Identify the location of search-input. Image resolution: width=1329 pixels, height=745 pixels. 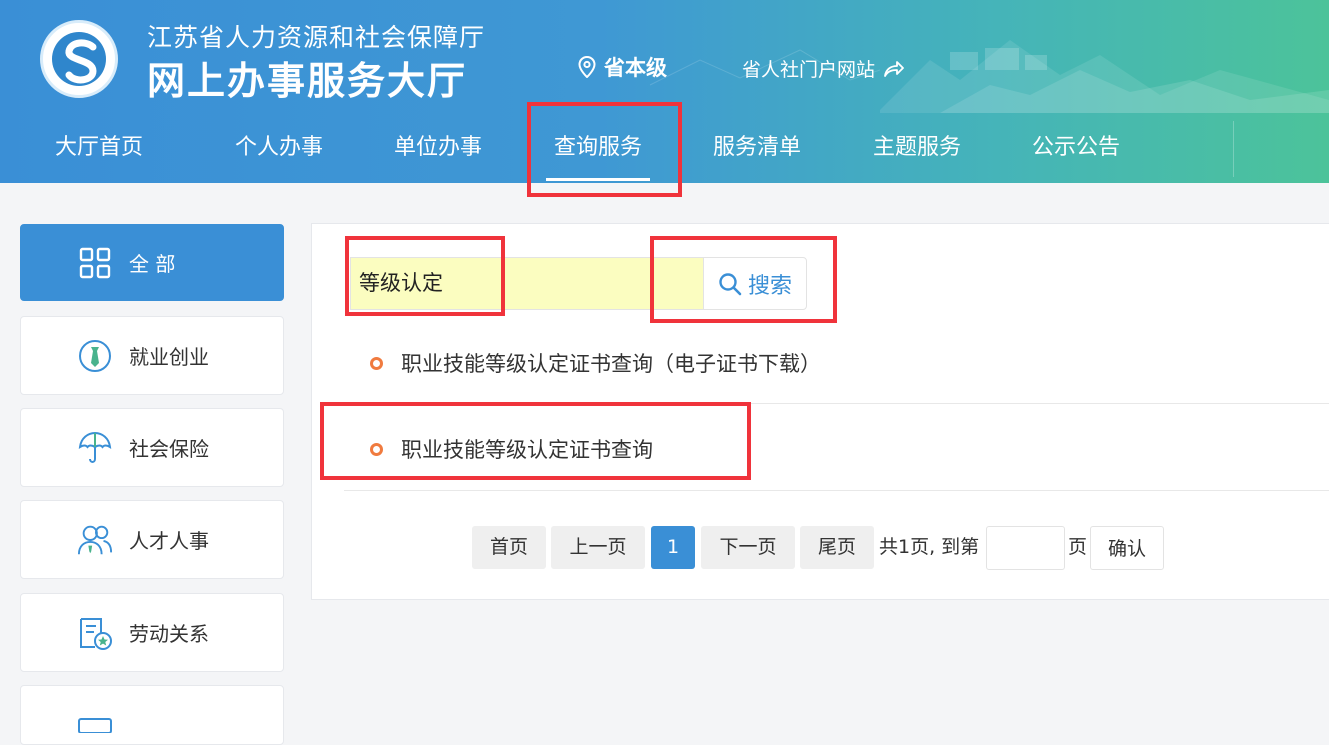
(527, 283).